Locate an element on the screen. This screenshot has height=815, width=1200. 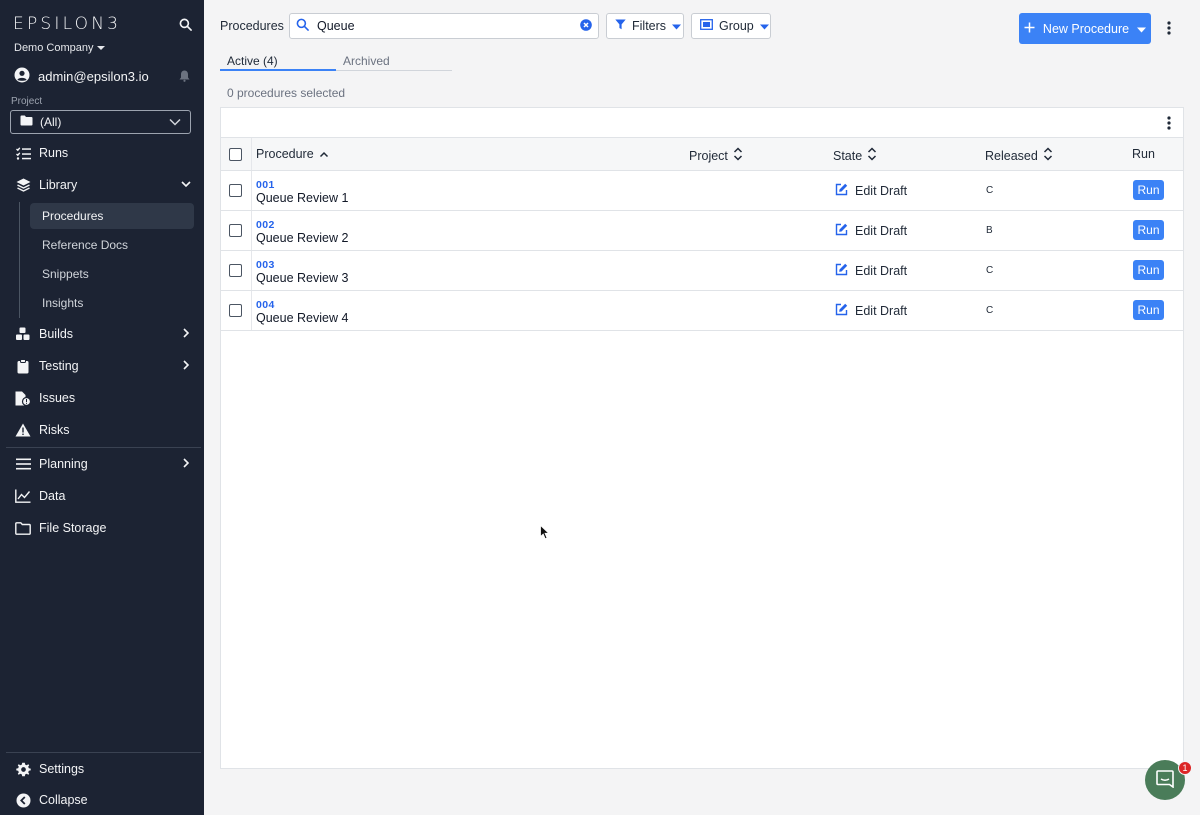
nav-issues-label: Issues is located at coordinates (57, 398).